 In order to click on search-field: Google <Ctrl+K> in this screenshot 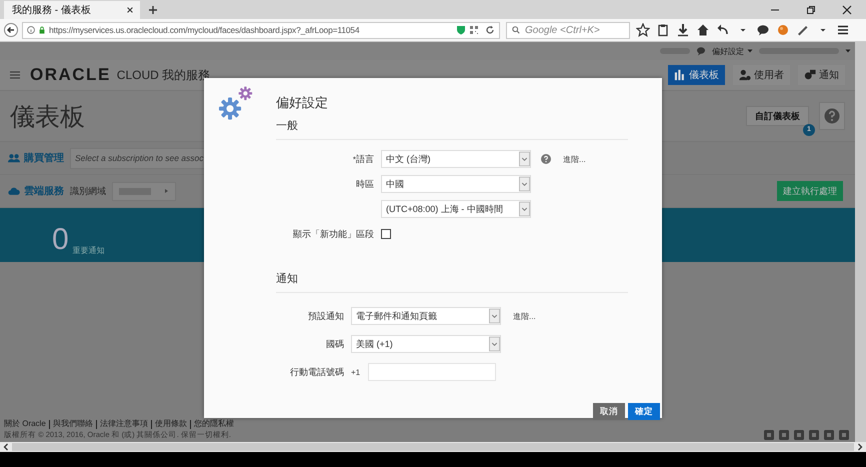, I will do `click(568, 30)`.